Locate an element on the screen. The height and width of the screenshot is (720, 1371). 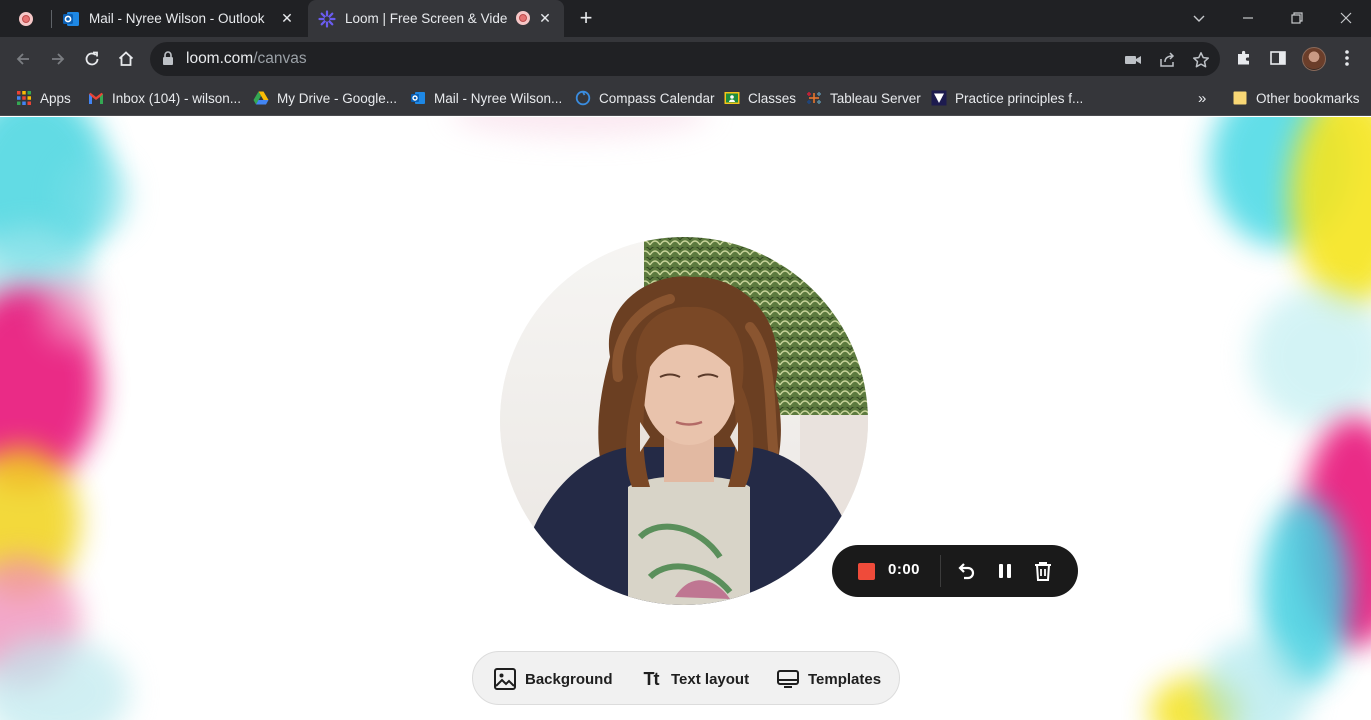
back-button is located at coordinates (23, 59).